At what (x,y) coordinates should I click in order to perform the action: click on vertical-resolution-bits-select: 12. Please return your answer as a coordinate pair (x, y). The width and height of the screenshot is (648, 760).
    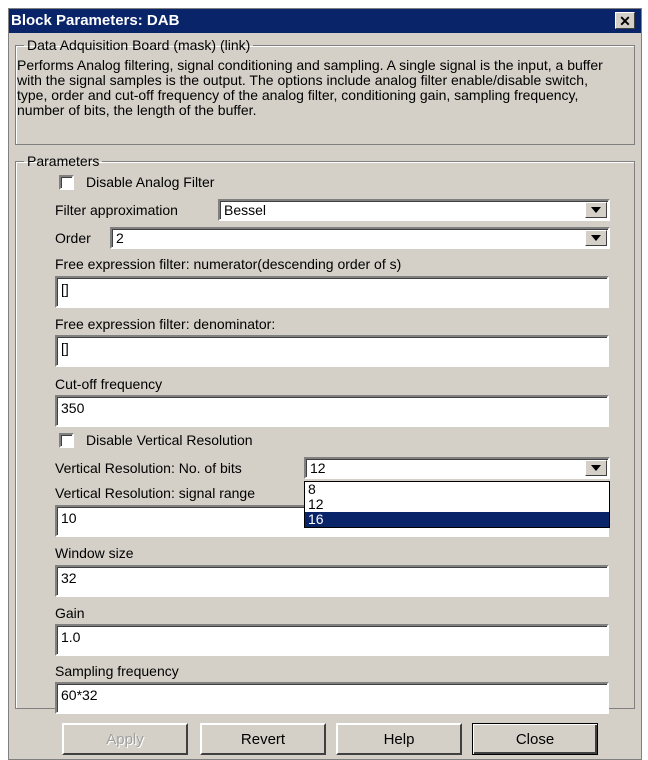
    Looking at the image, I should click on (457, 468).